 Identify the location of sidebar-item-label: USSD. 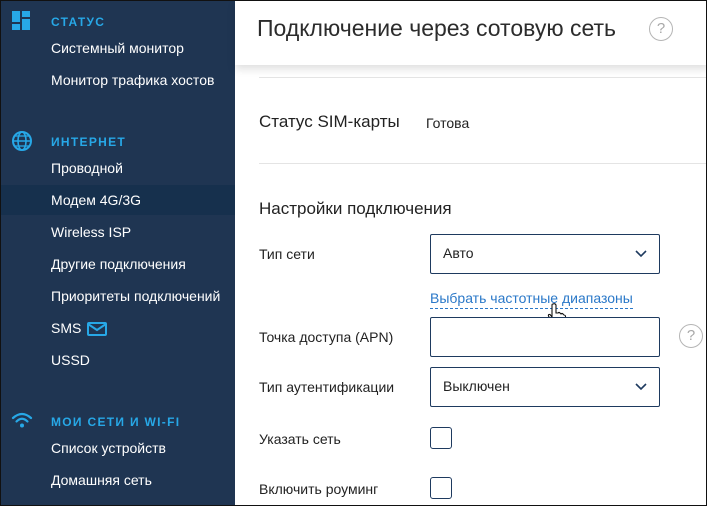
(70, 360).